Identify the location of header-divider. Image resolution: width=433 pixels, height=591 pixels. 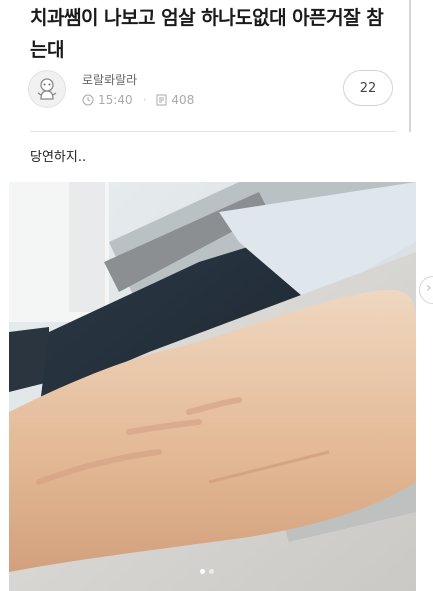
(213, 131).